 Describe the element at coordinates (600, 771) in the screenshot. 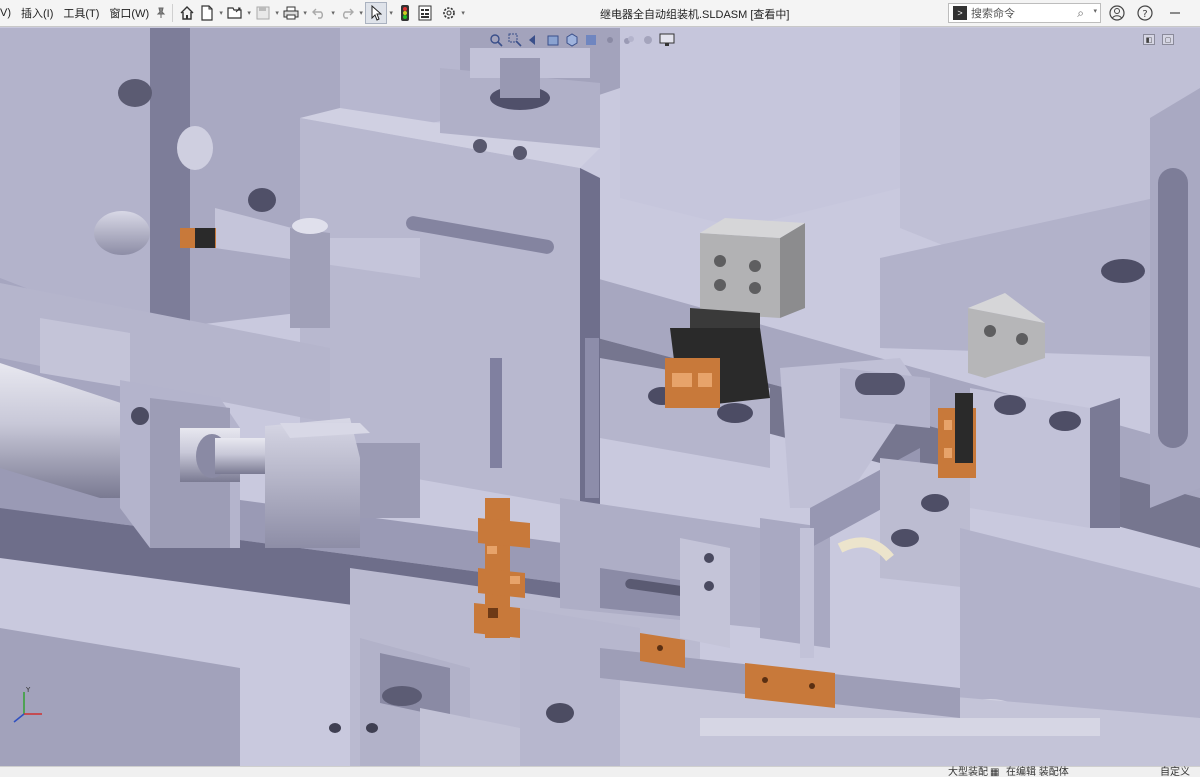

I see `status-bar: 大型装配 ▦ 在编辑 装配体 自定义` at that location.